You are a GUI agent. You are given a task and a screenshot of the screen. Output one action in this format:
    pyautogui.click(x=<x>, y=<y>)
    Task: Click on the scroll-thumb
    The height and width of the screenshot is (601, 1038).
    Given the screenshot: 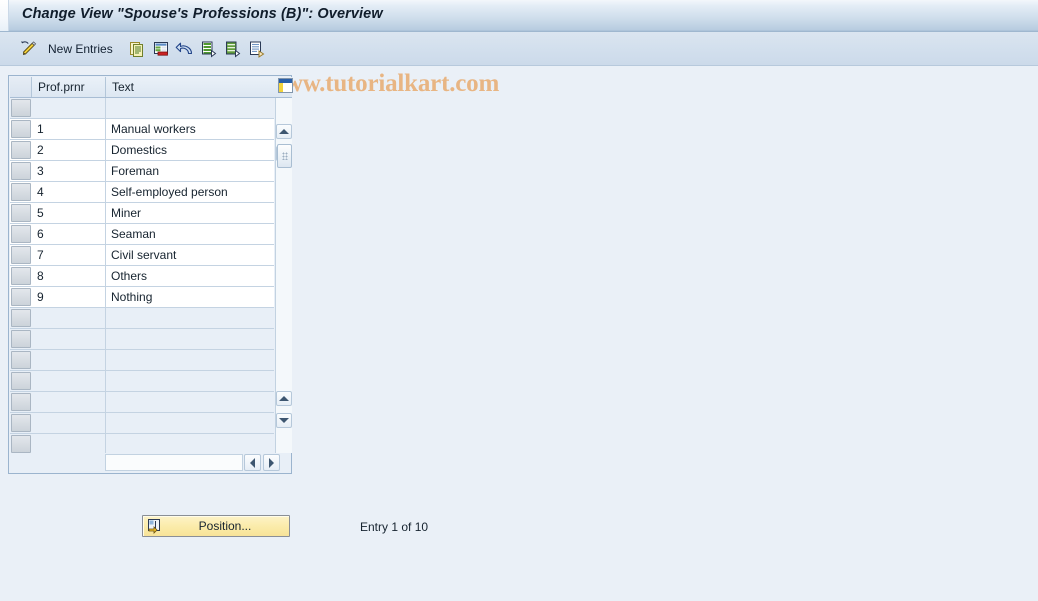 What is the action you would take?
    pyautogui.click(x=284, y=156)
    